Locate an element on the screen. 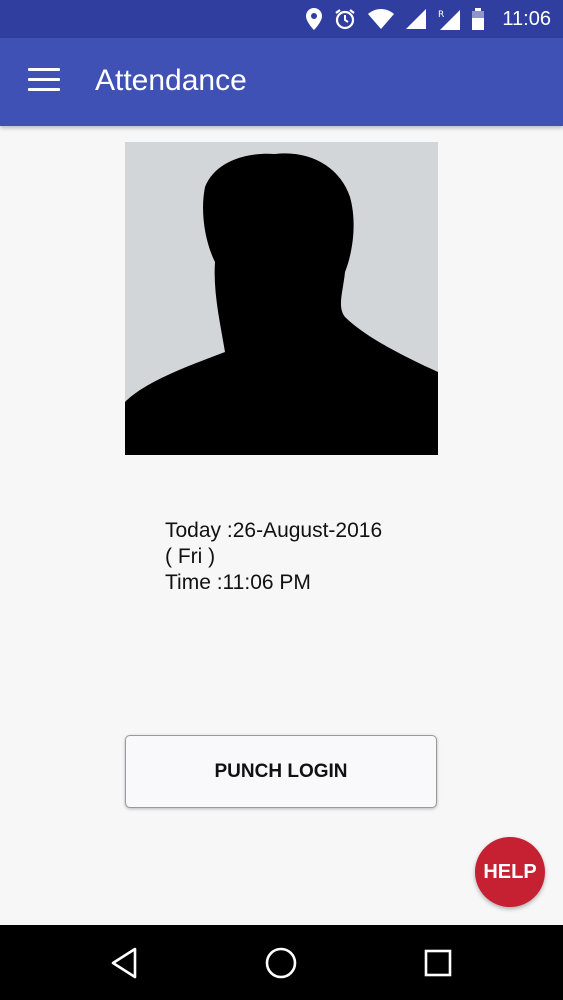  alarm-icon is located at coordinates (345, 19).